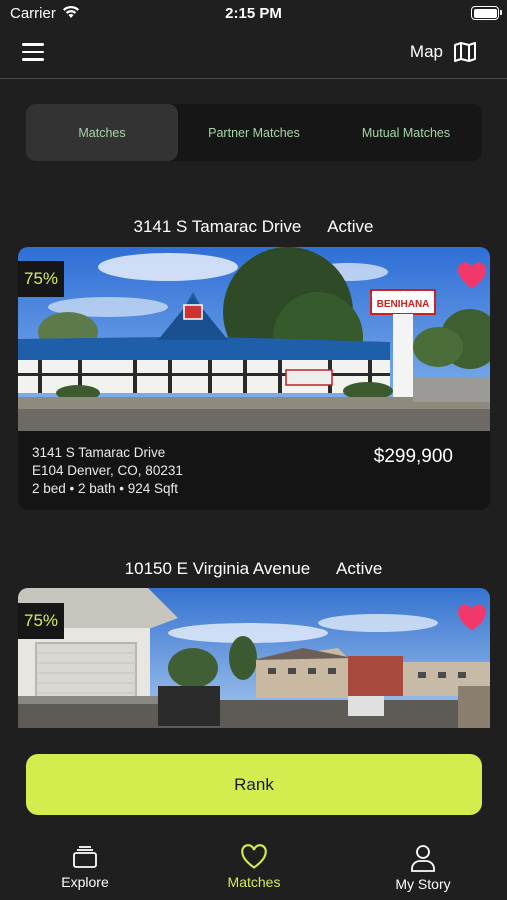 The image size is (507, 900). I want to click on battery-icon, so click(486, 13).